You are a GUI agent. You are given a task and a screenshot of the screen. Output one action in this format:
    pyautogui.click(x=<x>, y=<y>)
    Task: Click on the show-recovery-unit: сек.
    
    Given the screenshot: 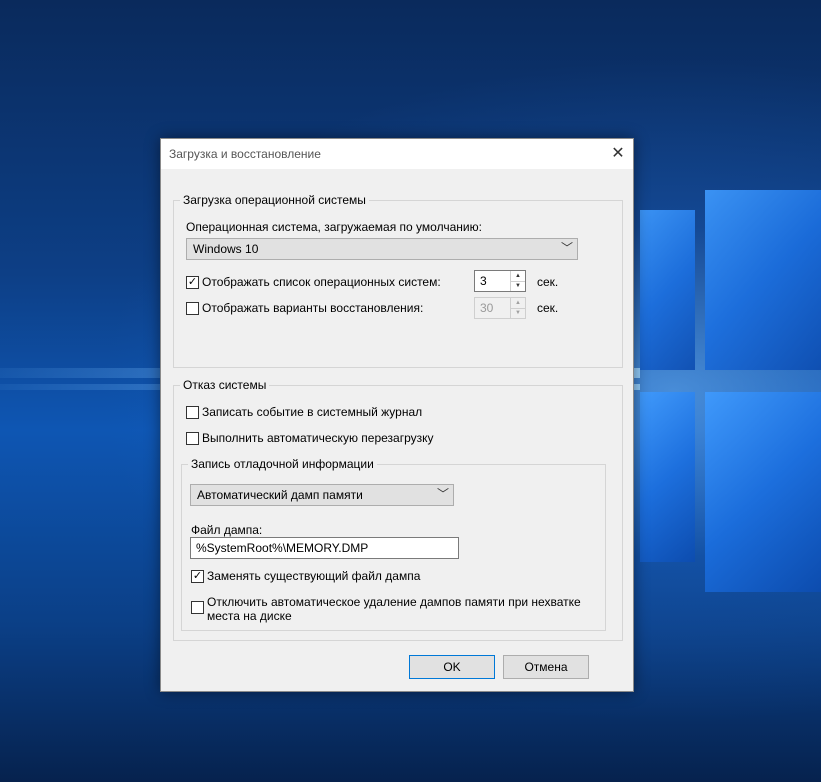 What is the action you would take?
    pyautogui.click(x=548, y=308)
    